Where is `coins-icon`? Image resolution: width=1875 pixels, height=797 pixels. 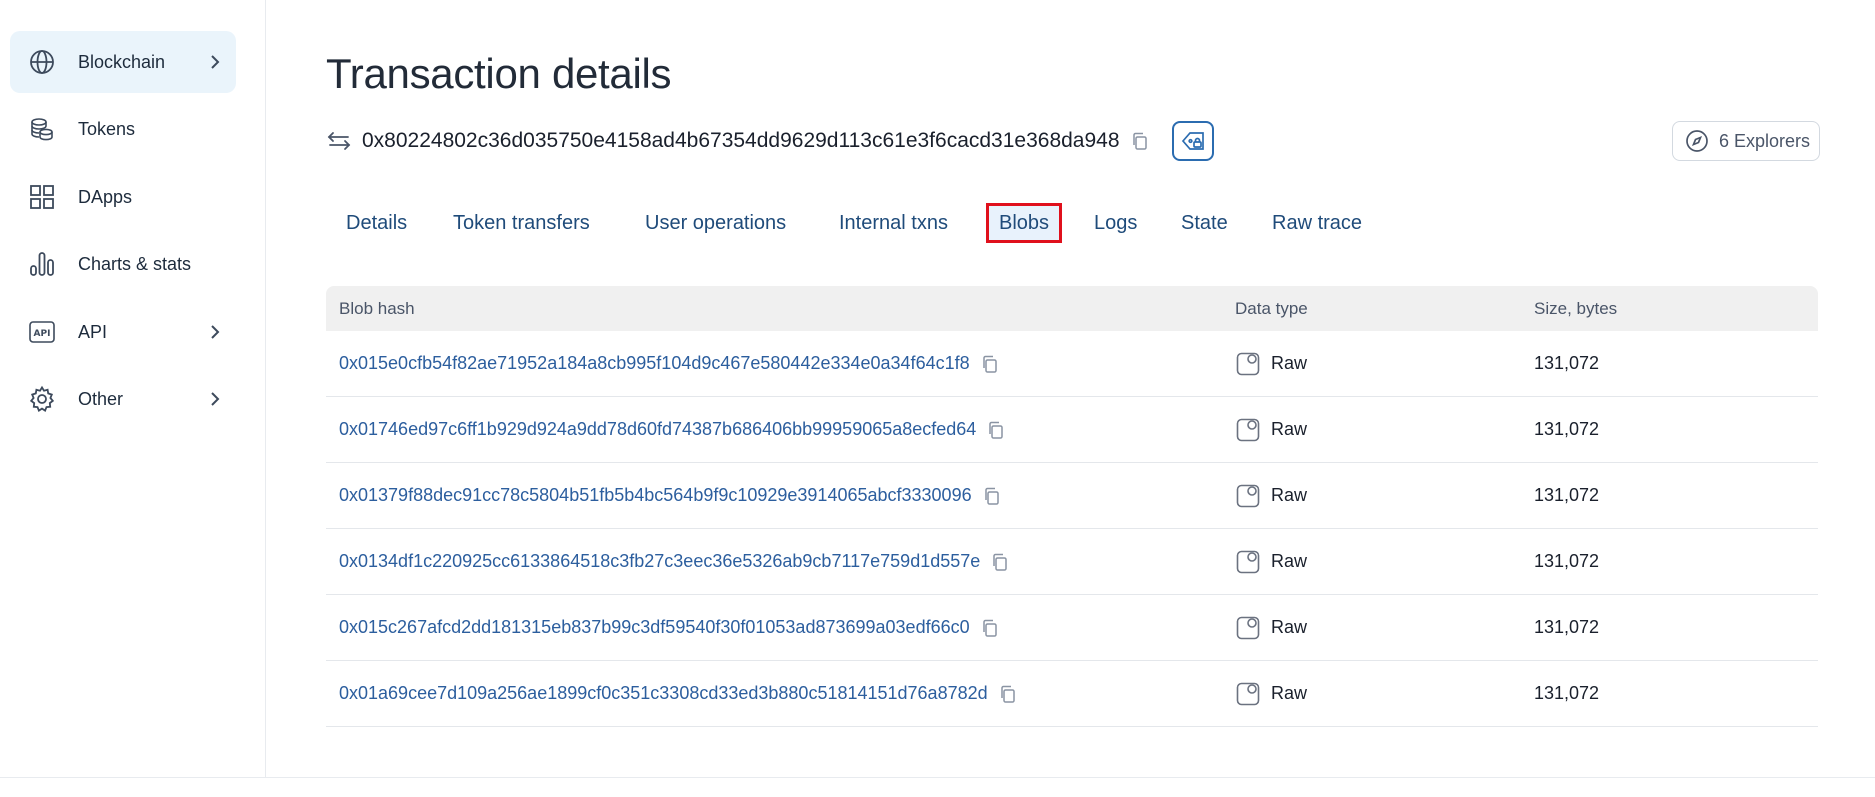 coins-icon is located at coordinates (42, 129).